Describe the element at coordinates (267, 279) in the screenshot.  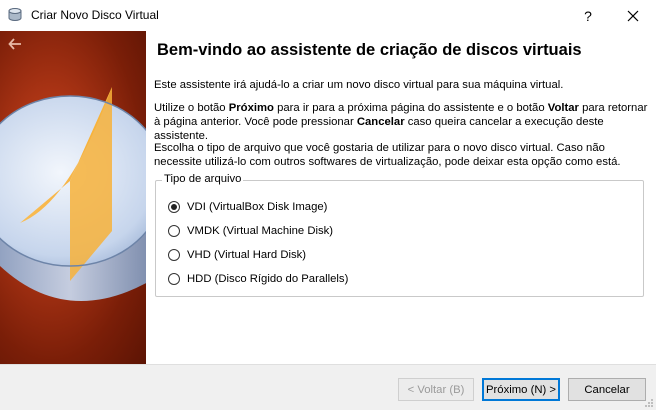
I see `radio-label: HDD (Disco Rígido do Parallels)` at that location.